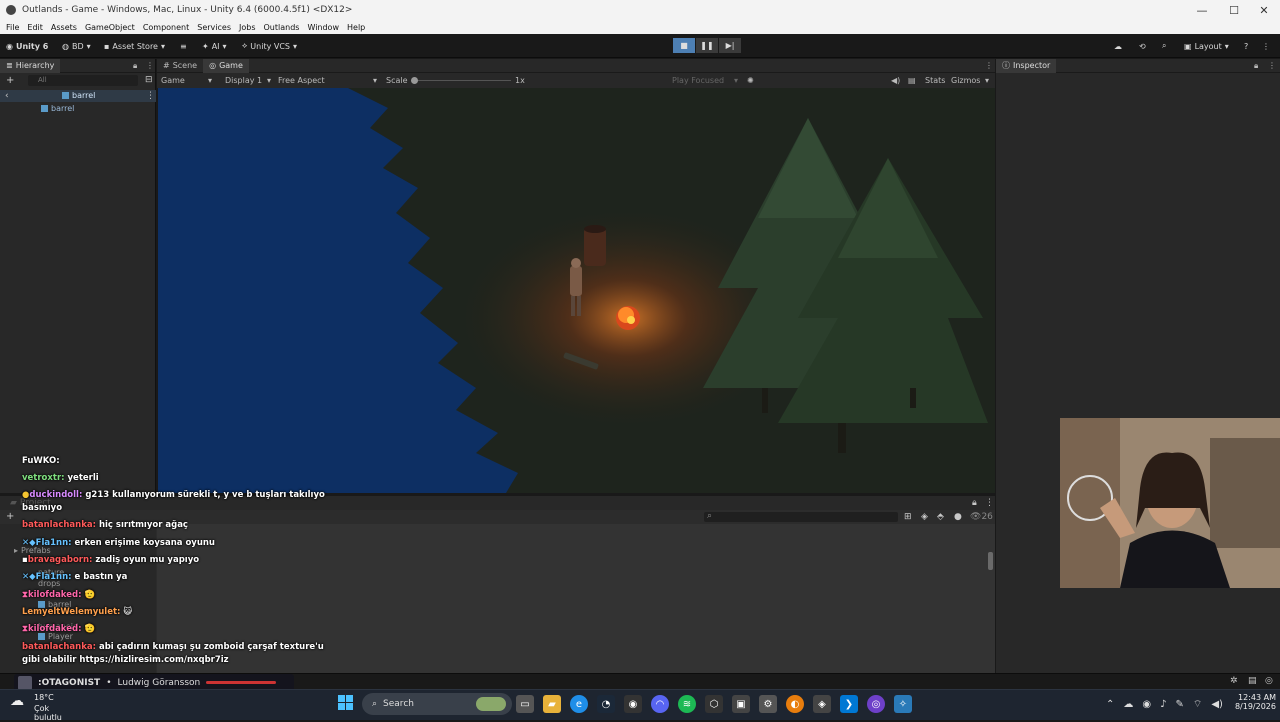 The height and width of the screenshot is (722, 1280). What do you see at coordinates (83, 80) in the screenshot?
I see `hierarchy-search-input: All` at bounding box center [83, 80].